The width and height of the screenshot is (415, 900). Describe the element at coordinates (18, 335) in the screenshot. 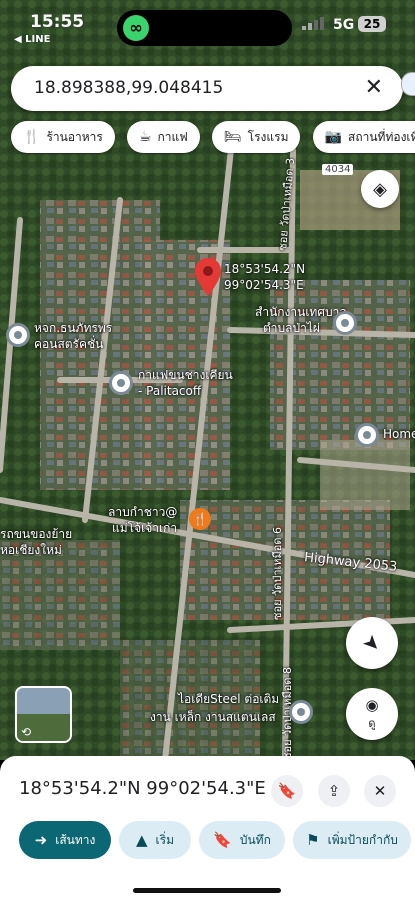

I see `store-poi-icon` at that location.